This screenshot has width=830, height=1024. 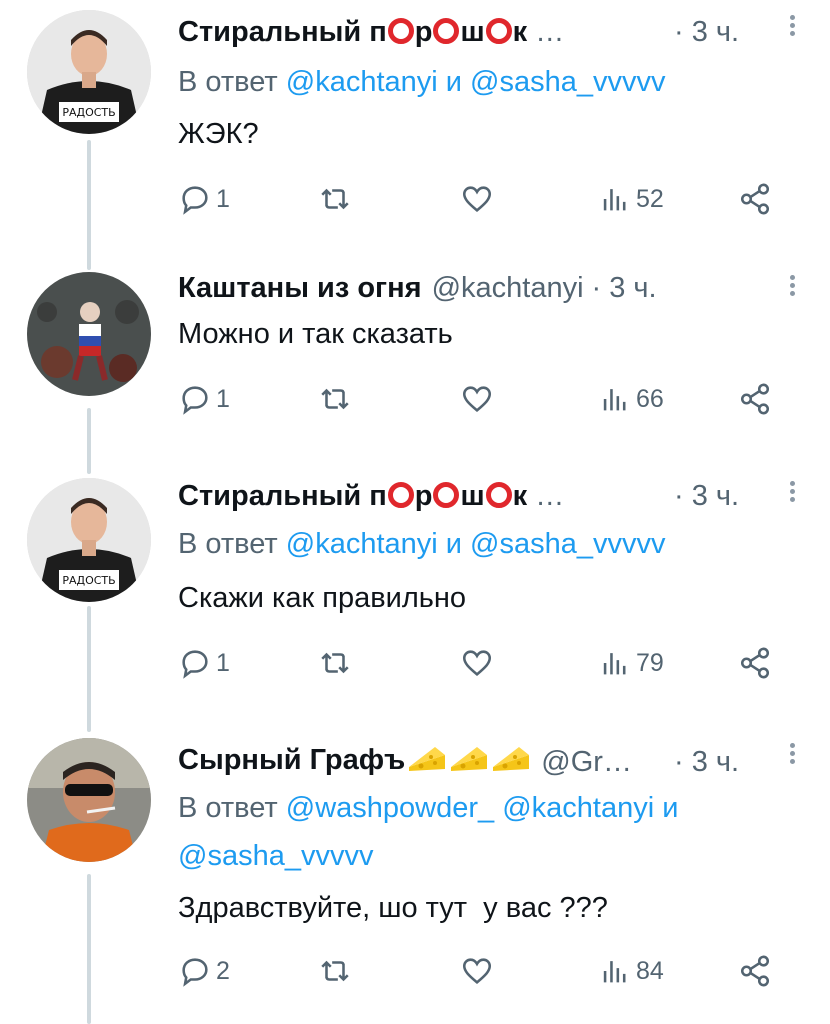 I want to click on display-name: Сырный Графъ, so click(x=354, y=762).